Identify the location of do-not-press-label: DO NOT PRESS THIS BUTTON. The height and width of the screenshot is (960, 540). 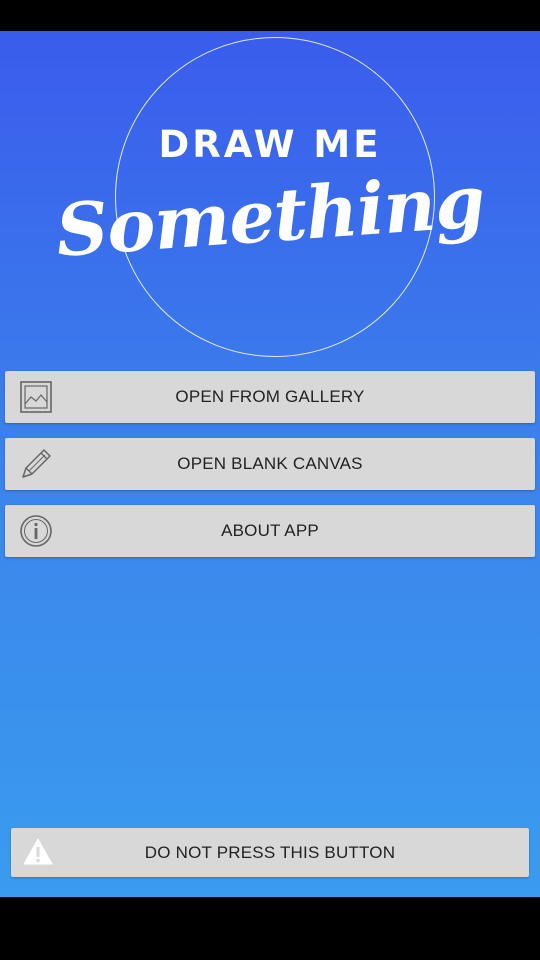
(270, 852).